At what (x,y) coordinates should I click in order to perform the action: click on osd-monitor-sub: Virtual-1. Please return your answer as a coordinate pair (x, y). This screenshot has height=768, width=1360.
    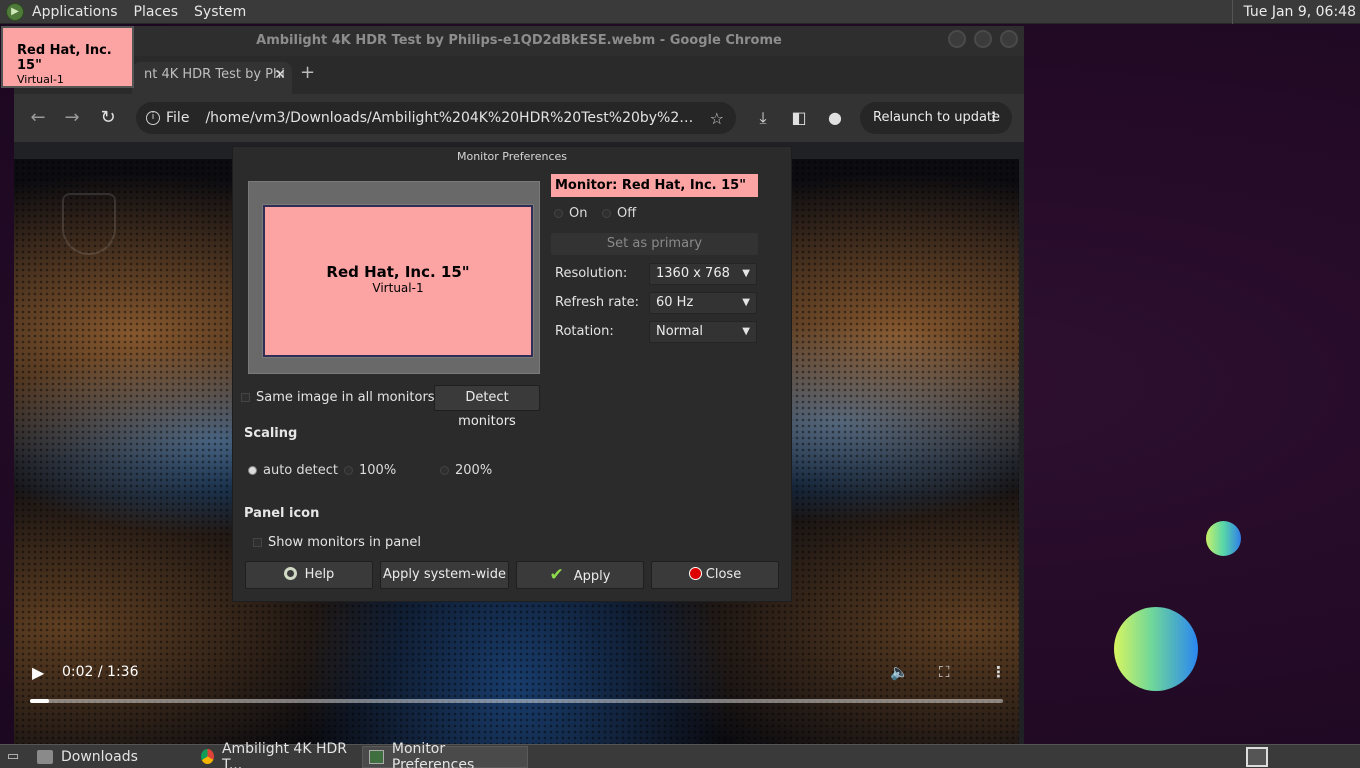
    Looking at the image, I should click on (40, 79).